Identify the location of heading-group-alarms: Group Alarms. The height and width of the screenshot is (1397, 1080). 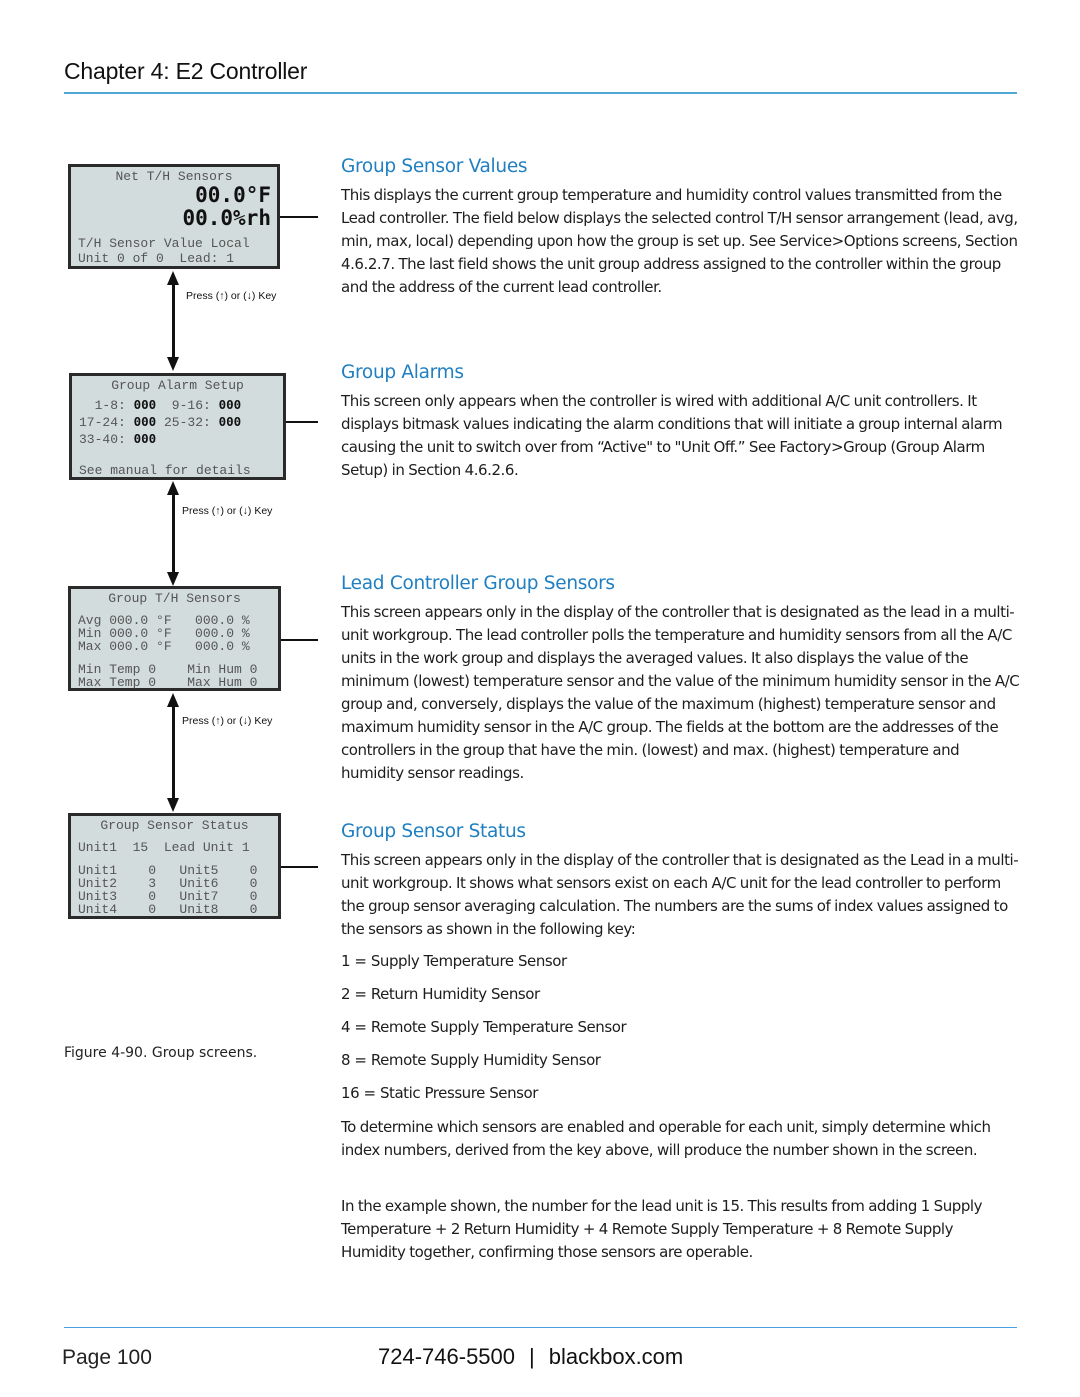
(402, 372).